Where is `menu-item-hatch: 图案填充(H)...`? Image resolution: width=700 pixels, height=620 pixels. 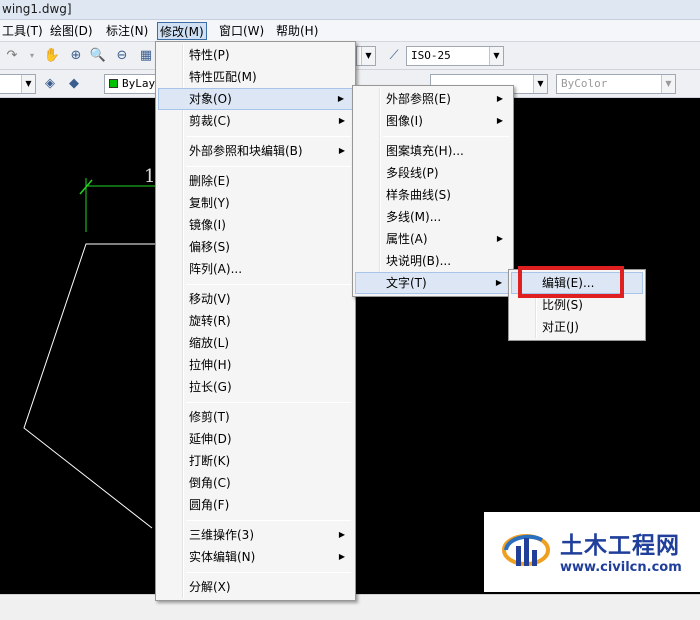 menu-item-hatch: 图案填充(H)... is located at coordinates (433, 151).